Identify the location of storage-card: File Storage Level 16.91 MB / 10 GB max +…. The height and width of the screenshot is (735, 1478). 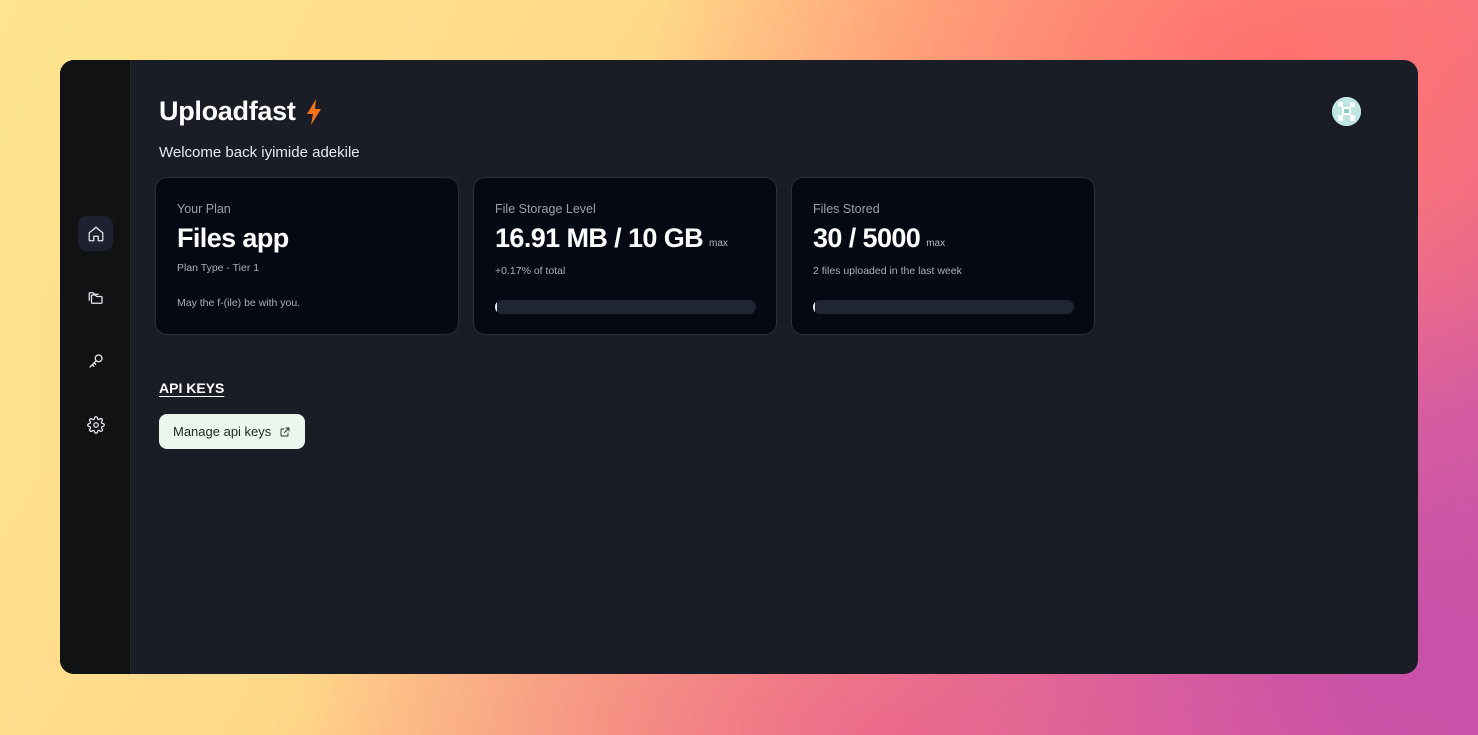
(625, 256).